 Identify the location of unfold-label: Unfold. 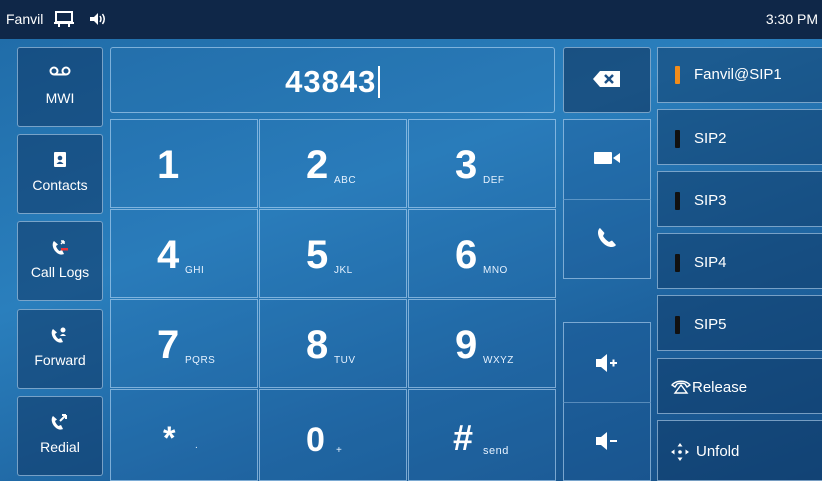
(718, 451).